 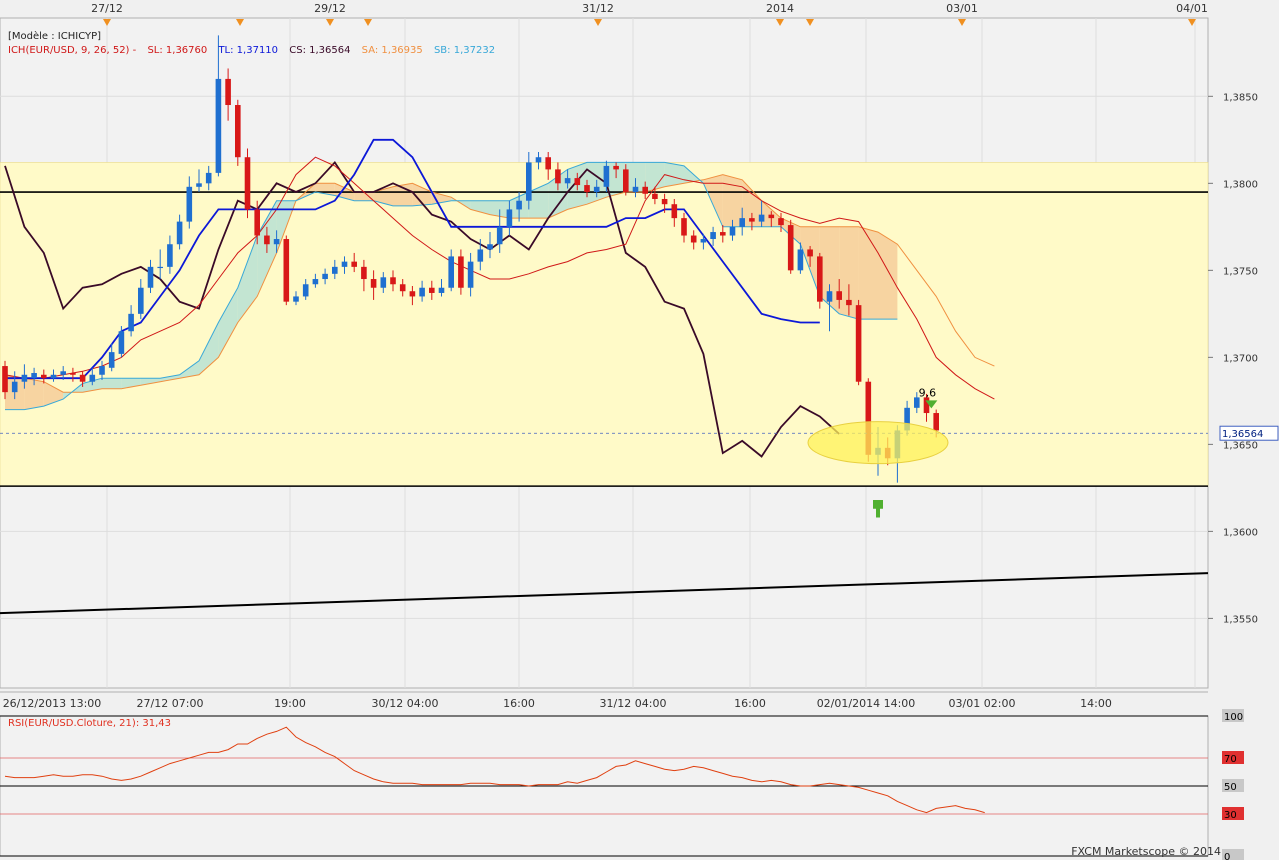 What do you see at coordinates (982, 703) in the screenshot?
I see `time-label: 03/01 02:00` at bounding box center [982, 703].